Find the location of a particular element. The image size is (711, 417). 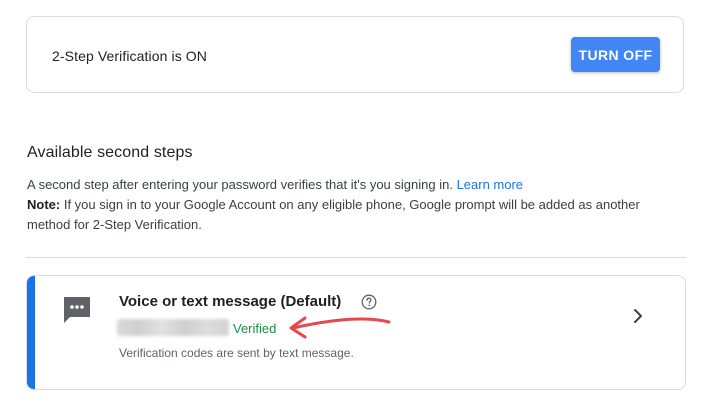

learn-more-link: Learn more is located at coordinates (490, 184).